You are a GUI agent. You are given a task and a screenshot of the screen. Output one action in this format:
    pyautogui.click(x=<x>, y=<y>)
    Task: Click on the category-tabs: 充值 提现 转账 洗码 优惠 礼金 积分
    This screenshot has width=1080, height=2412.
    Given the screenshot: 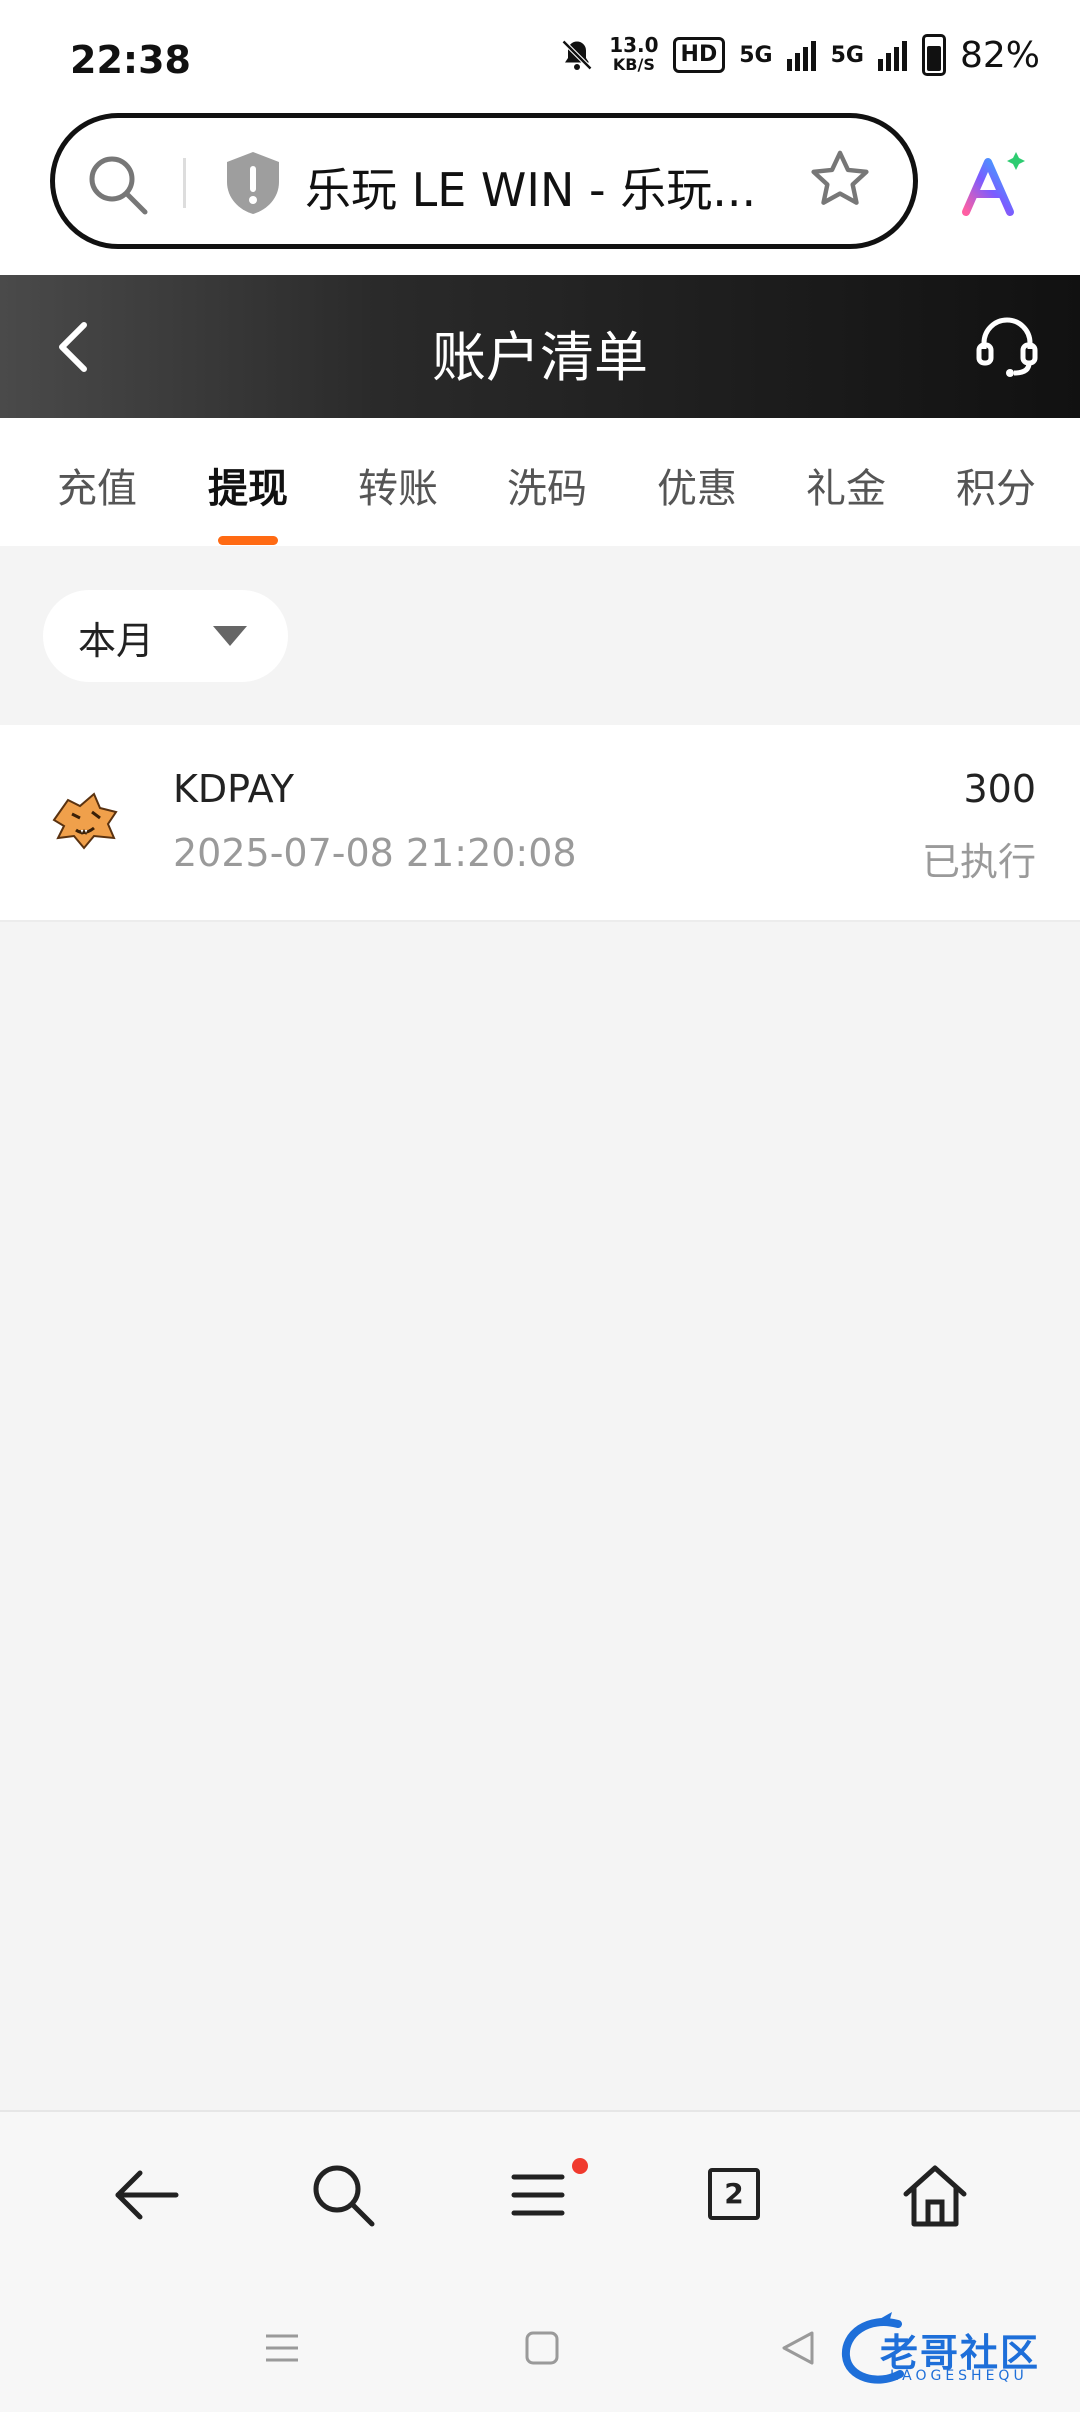 What is the action you would take?
    pyautogui.click(x=540, y=482)
    